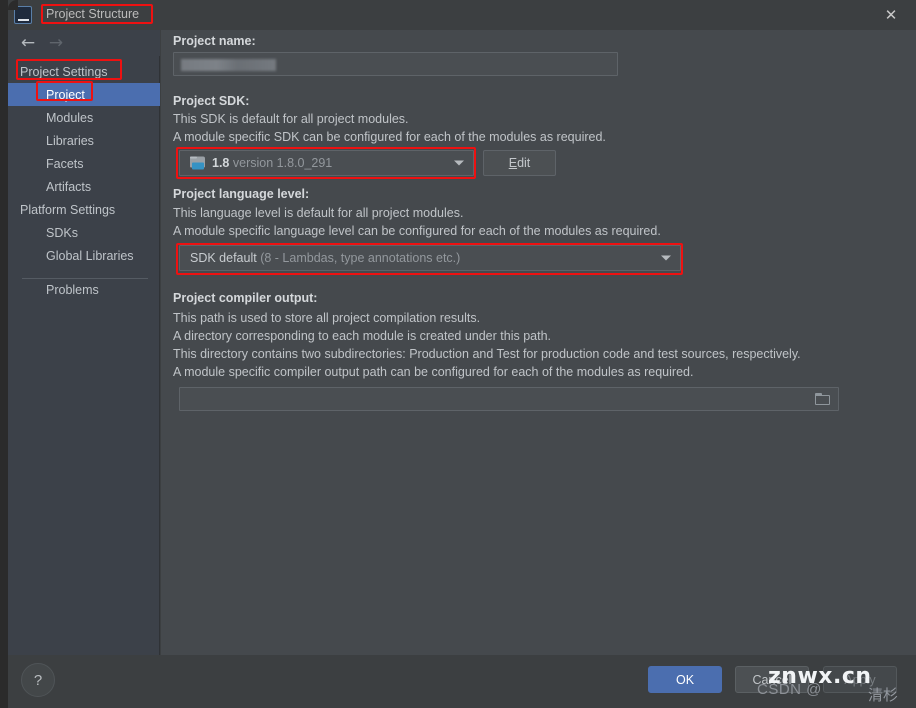 This screenshot has width=916, height=708. Describe the element at coordinates (462, 681) in the screenshot. I see `dialog-footer: ? OK Cancel Apply` at that location.